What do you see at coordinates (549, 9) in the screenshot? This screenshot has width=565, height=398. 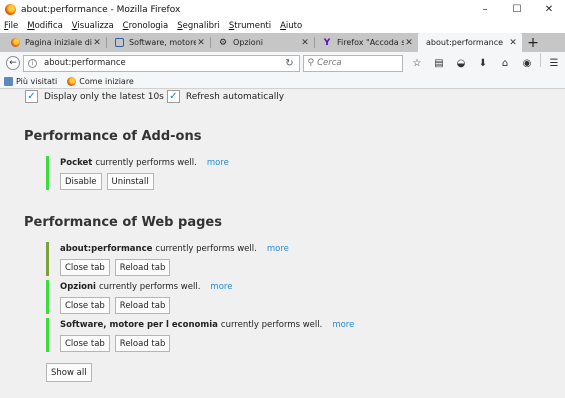 I see `close-window-button: ✕` at bounding box center [549, 9].